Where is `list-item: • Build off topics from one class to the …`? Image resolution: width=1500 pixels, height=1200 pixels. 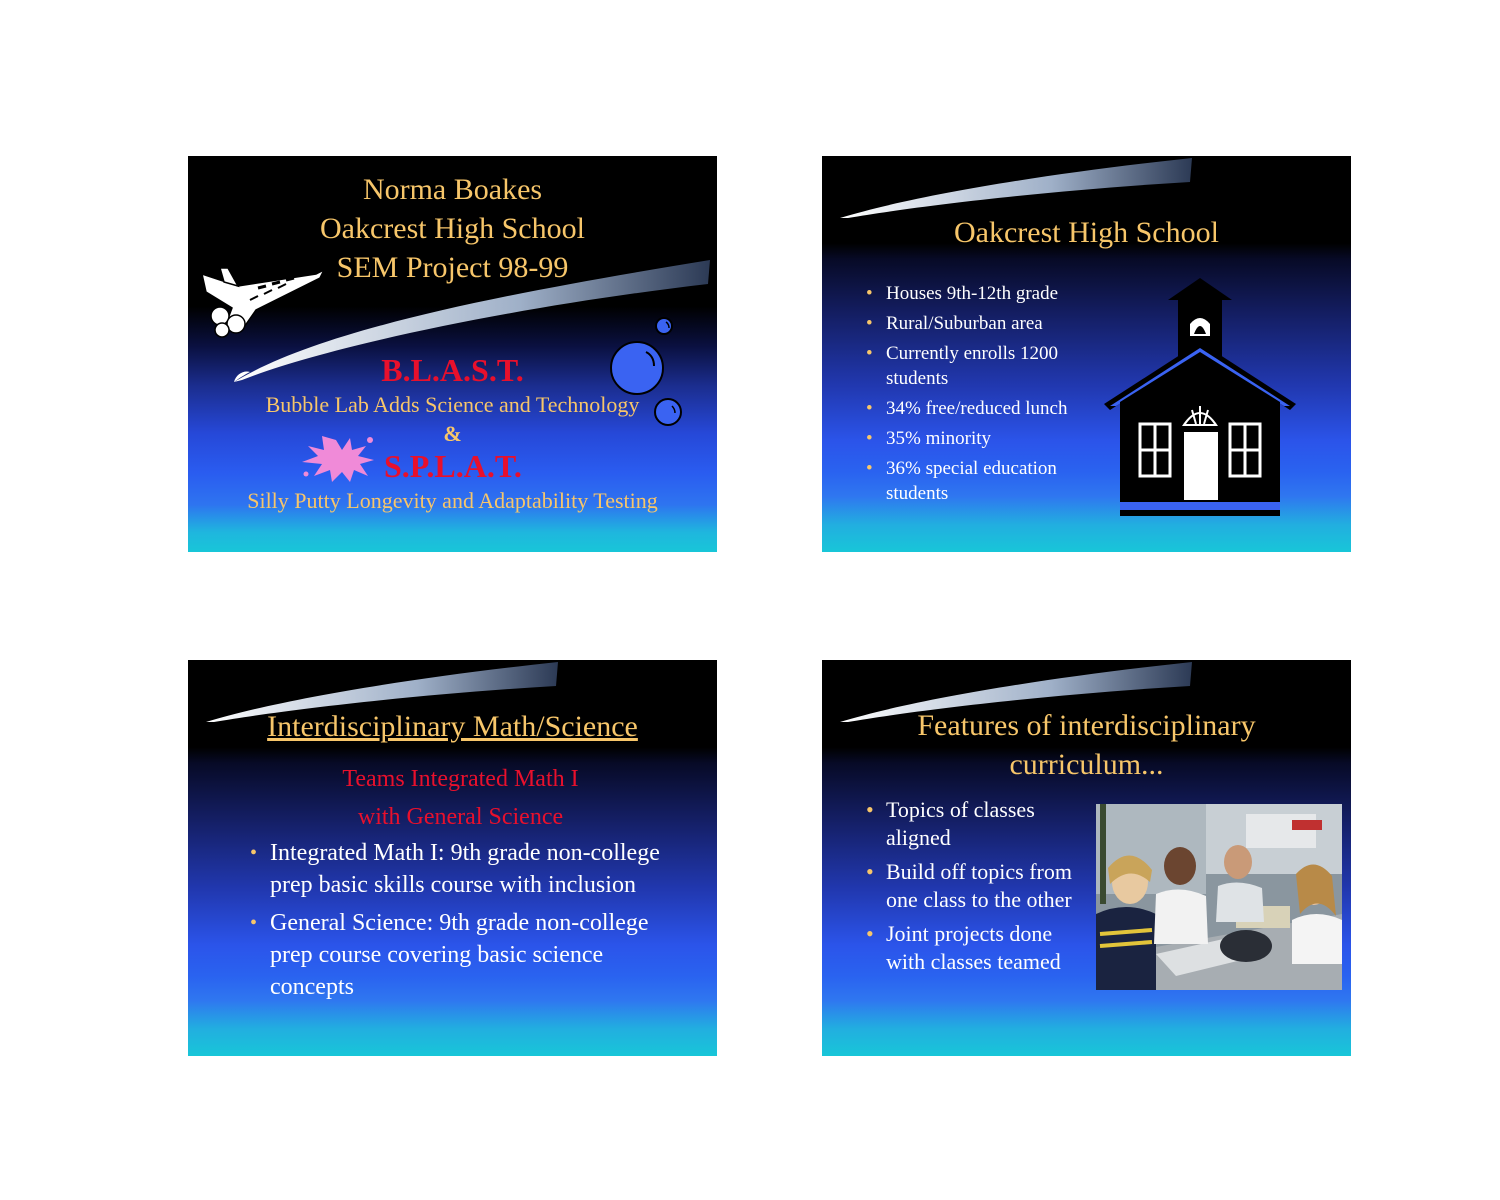 list-item: • Build off topics from one class to the … is located at coordinates (977, 886).